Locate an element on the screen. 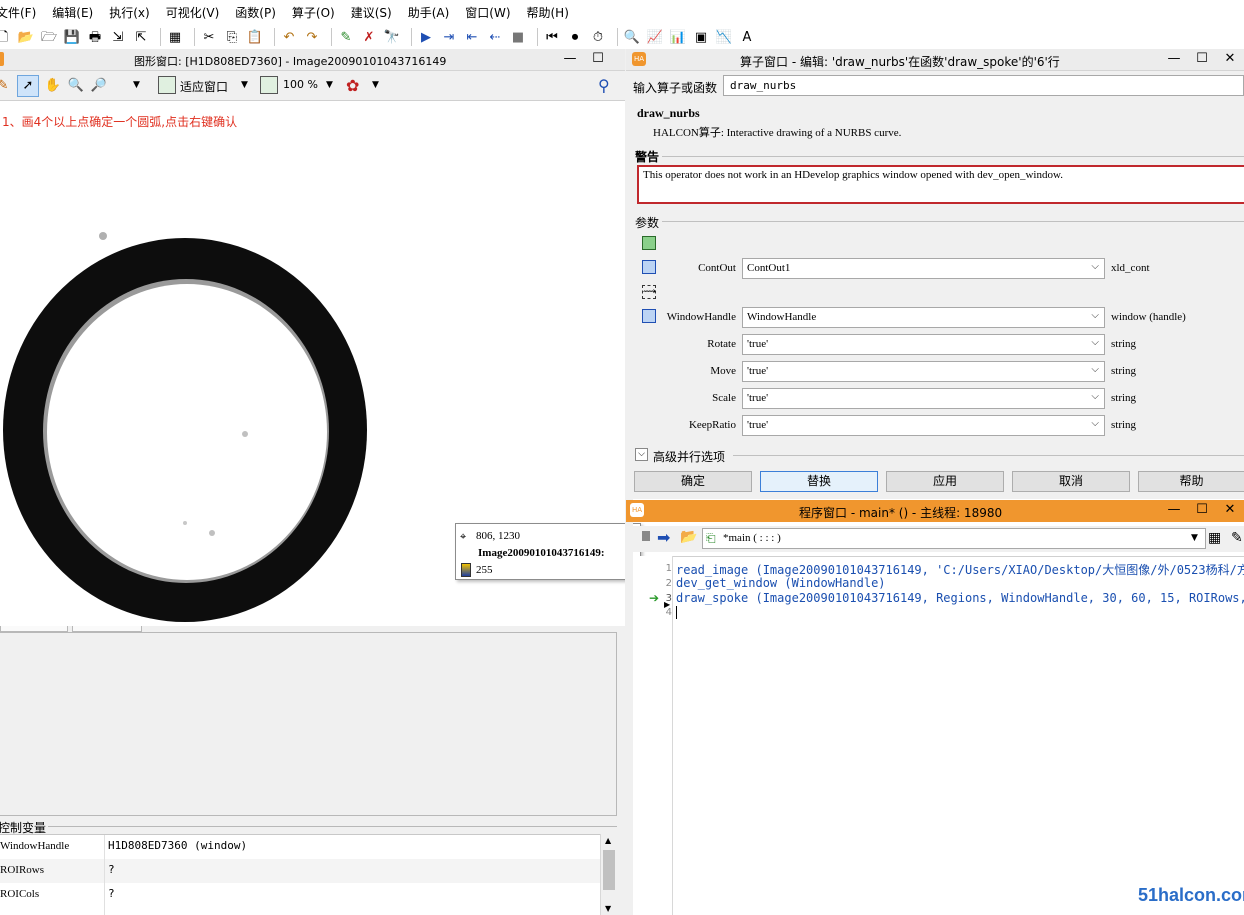 The width and height of the screenshot is (1244, 915). gray-histogram-icon: 📈 is located at coordinates (655, 37).